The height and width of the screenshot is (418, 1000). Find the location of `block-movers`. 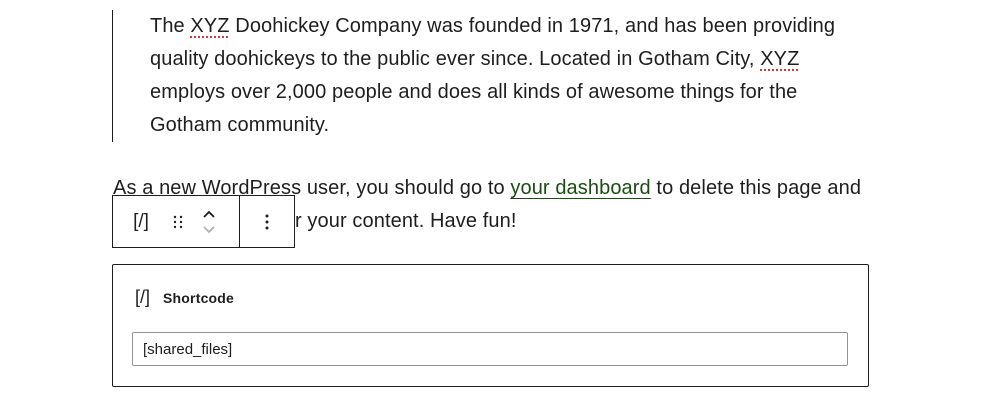

block-movers is located at coordinates (209, 222).